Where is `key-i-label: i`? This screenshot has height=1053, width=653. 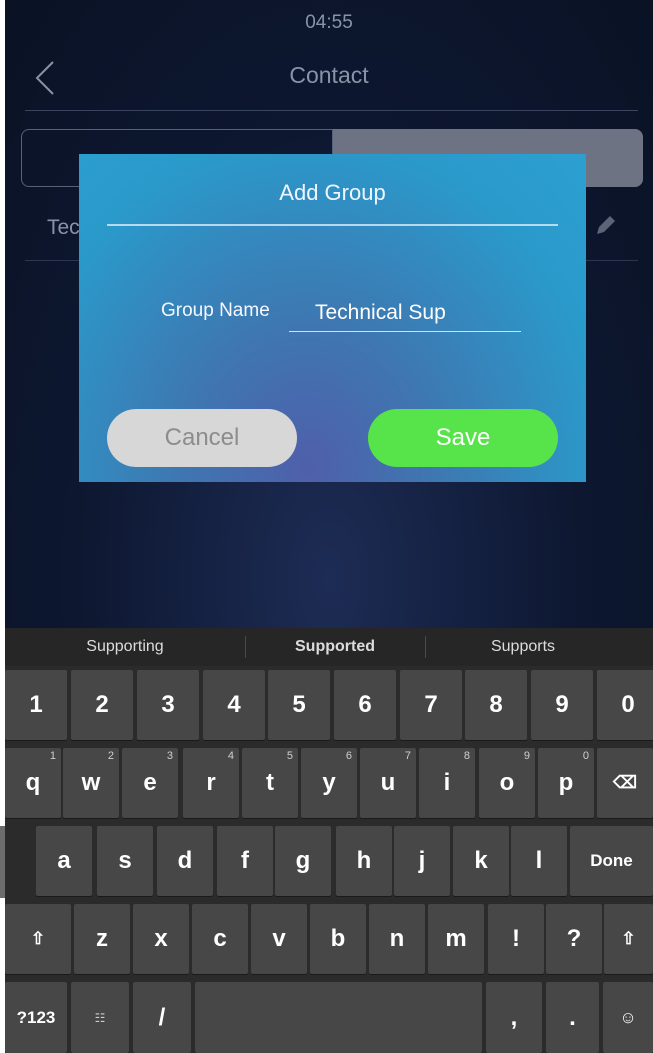 key-i-label: i is located at coordinates (447, 782).